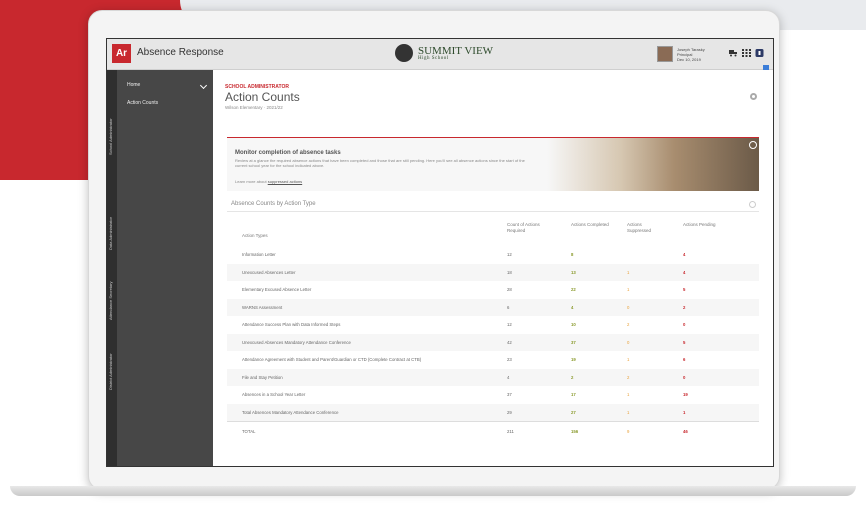 This screenshot has height=509, width=866. Describe the element at coordinates (255, 235) in the screenshot. I see `header-action-types: Action Types` at that location.